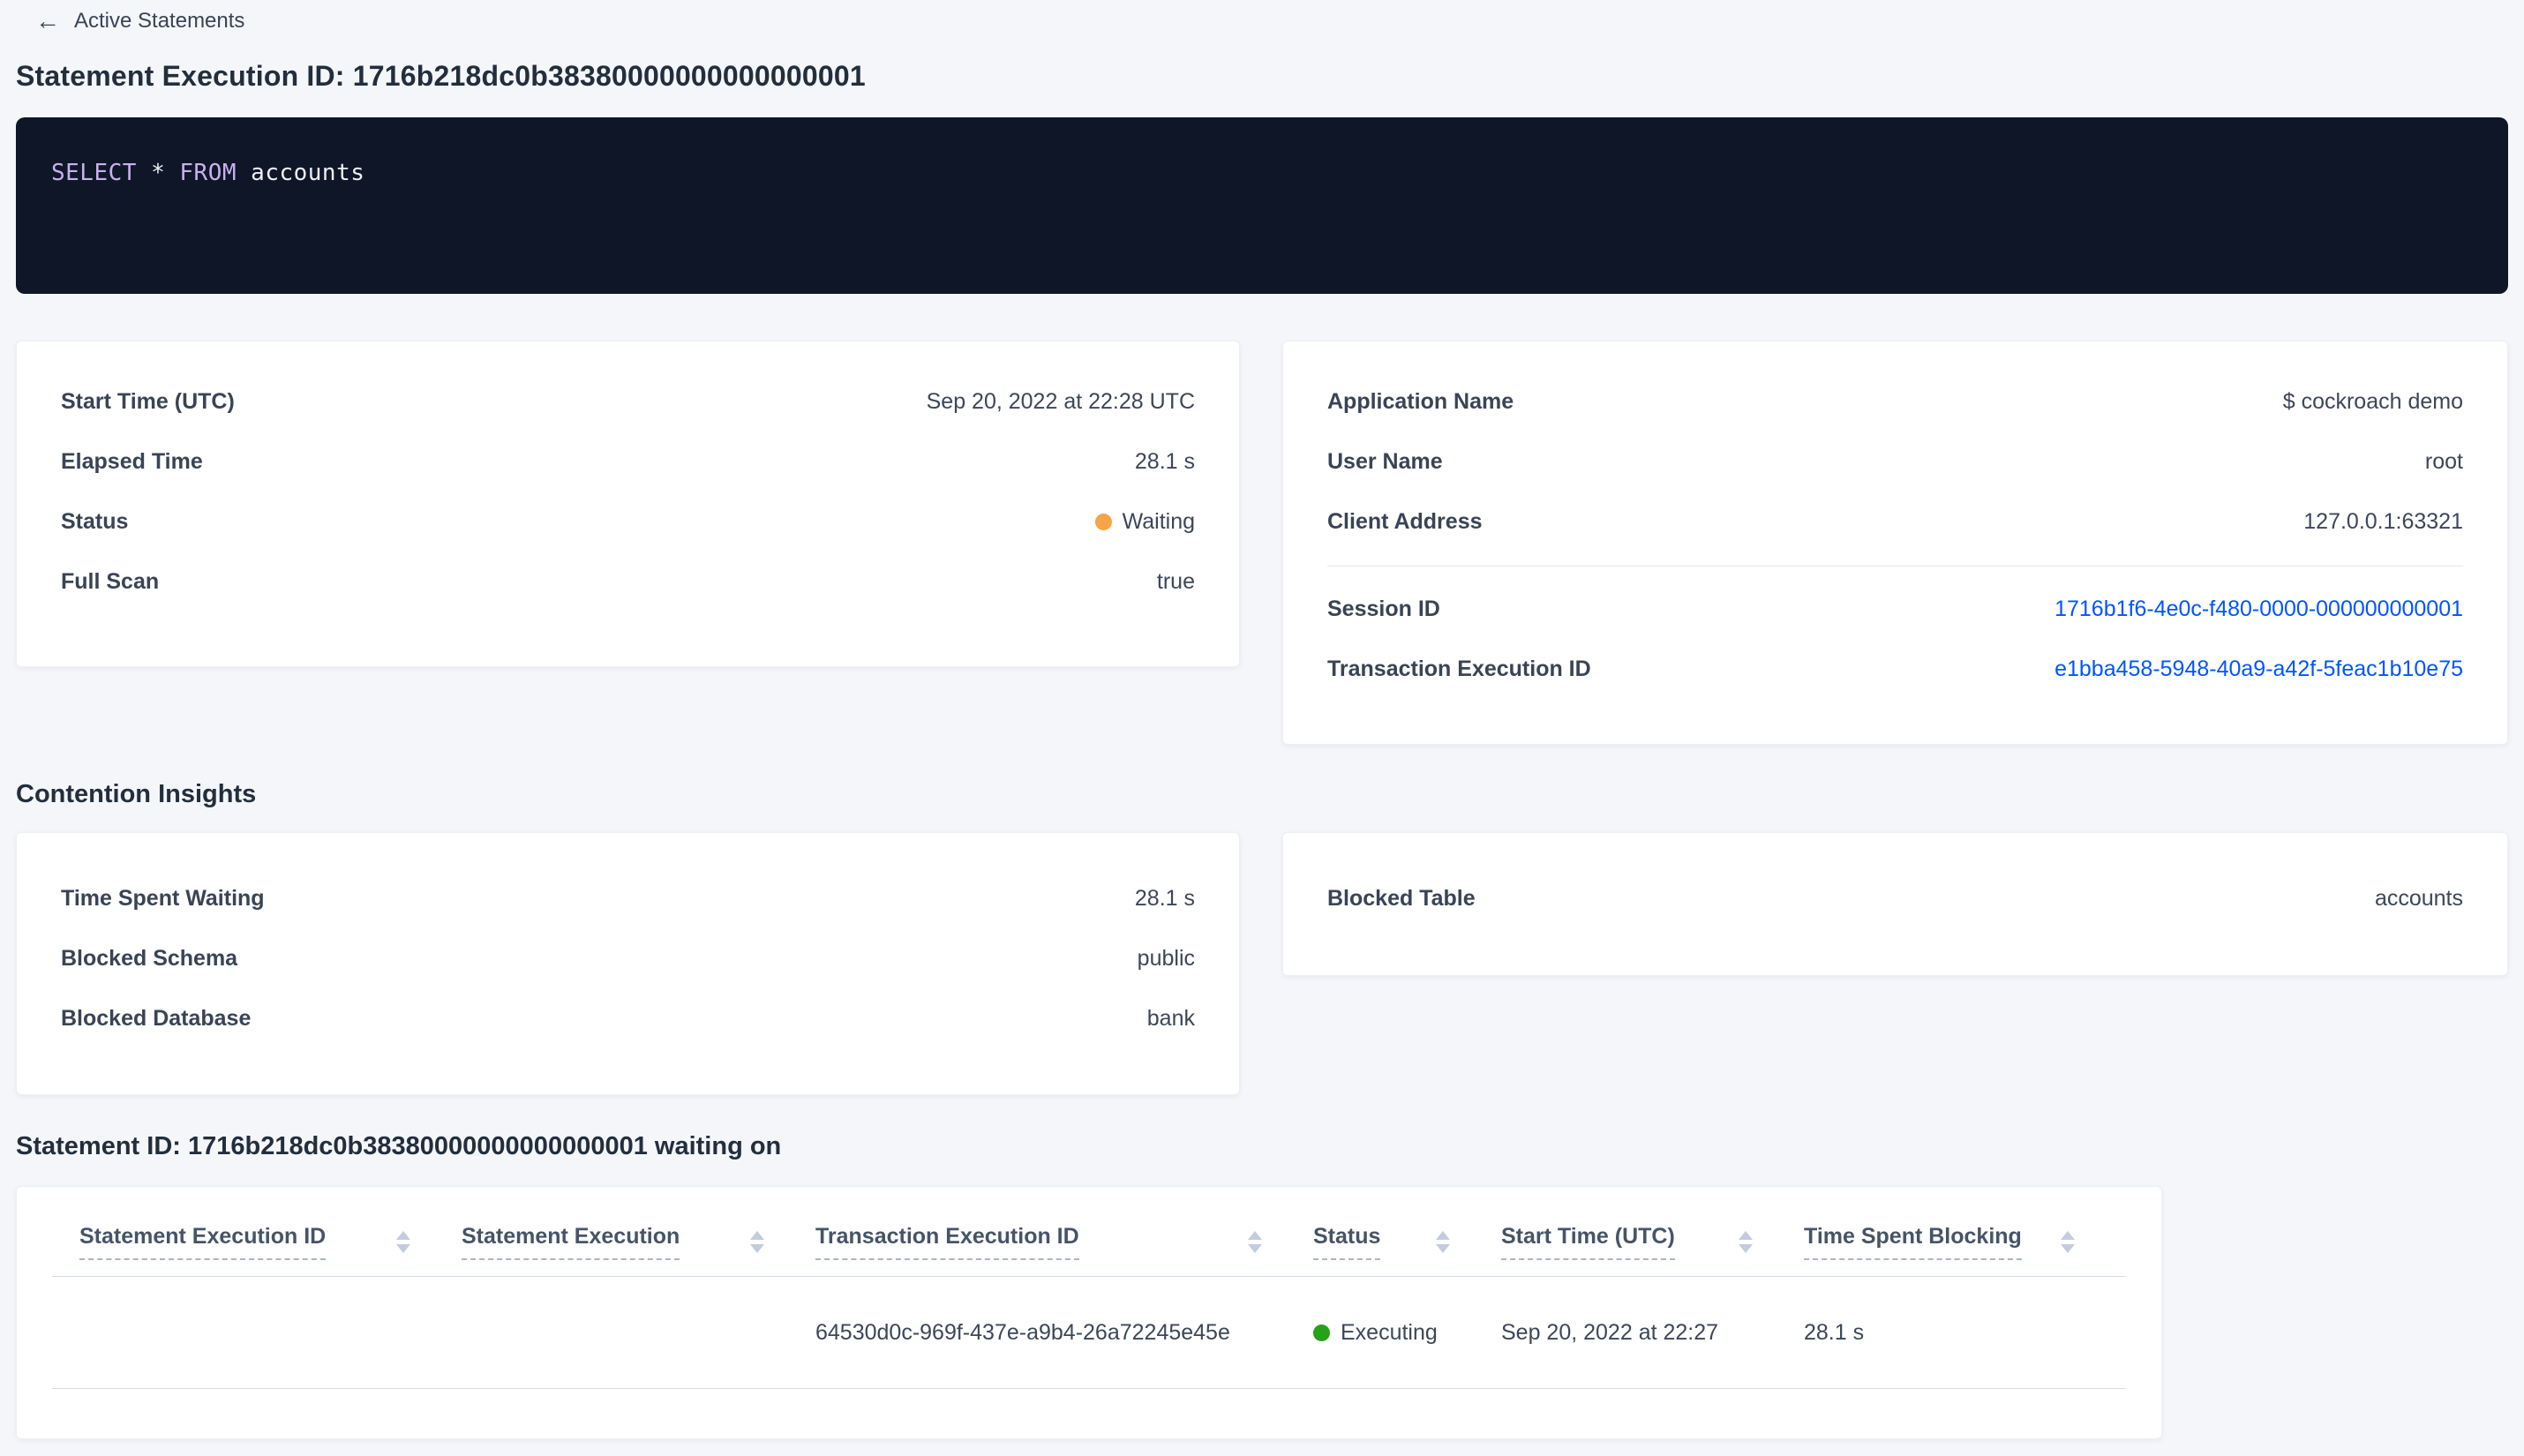 The height and width of the screenshot is (1456, 2524). What do you see at coordinates (1407, 1242) in the screenshot?
I see `column-header-status: Status` at bounding box center [1407, 1242].